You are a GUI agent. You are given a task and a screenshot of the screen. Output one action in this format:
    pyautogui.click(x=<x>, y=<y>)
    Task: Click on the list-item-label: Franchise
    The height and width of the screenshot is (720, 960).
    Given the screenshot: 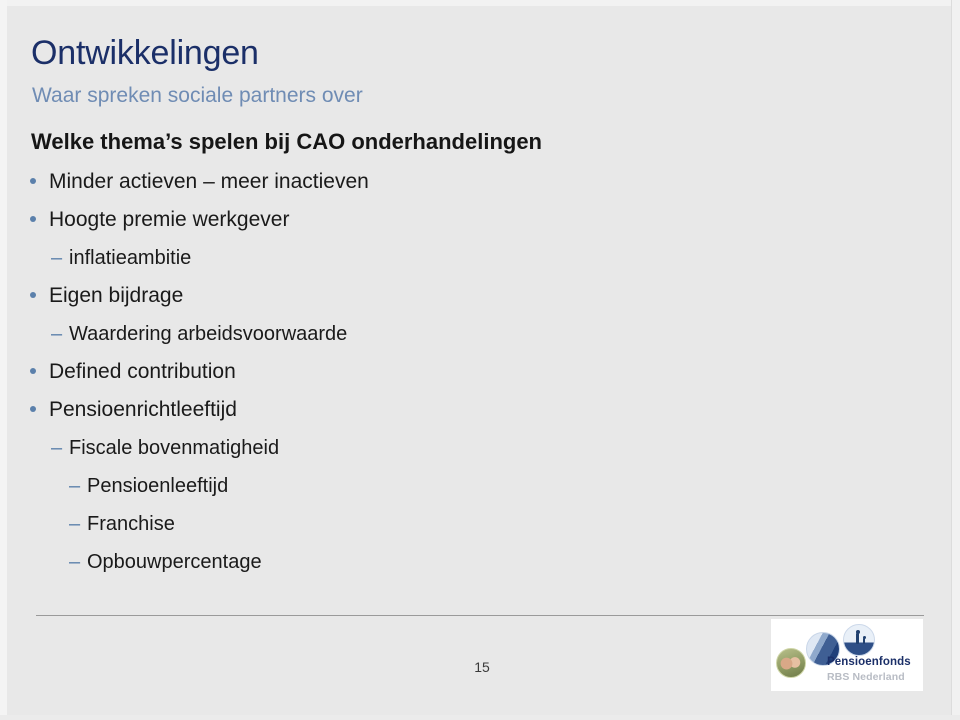 What is the action you would take?
    pyautogui.click(x=131, y=523)
    